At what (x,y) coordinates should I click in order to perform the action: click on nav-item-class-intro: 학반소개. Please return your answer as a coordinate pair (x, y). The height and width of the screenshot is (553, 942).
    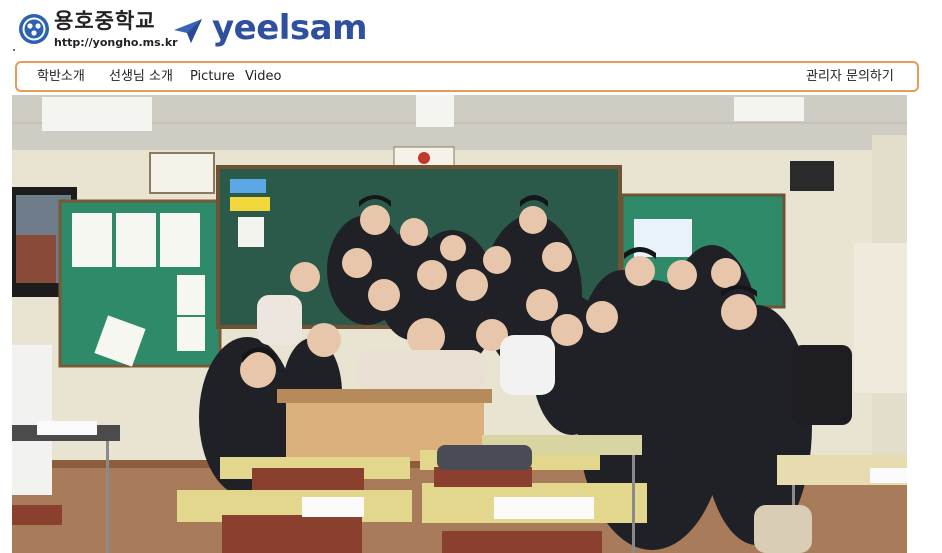
    Looking at the image, I should click on (61, 77).